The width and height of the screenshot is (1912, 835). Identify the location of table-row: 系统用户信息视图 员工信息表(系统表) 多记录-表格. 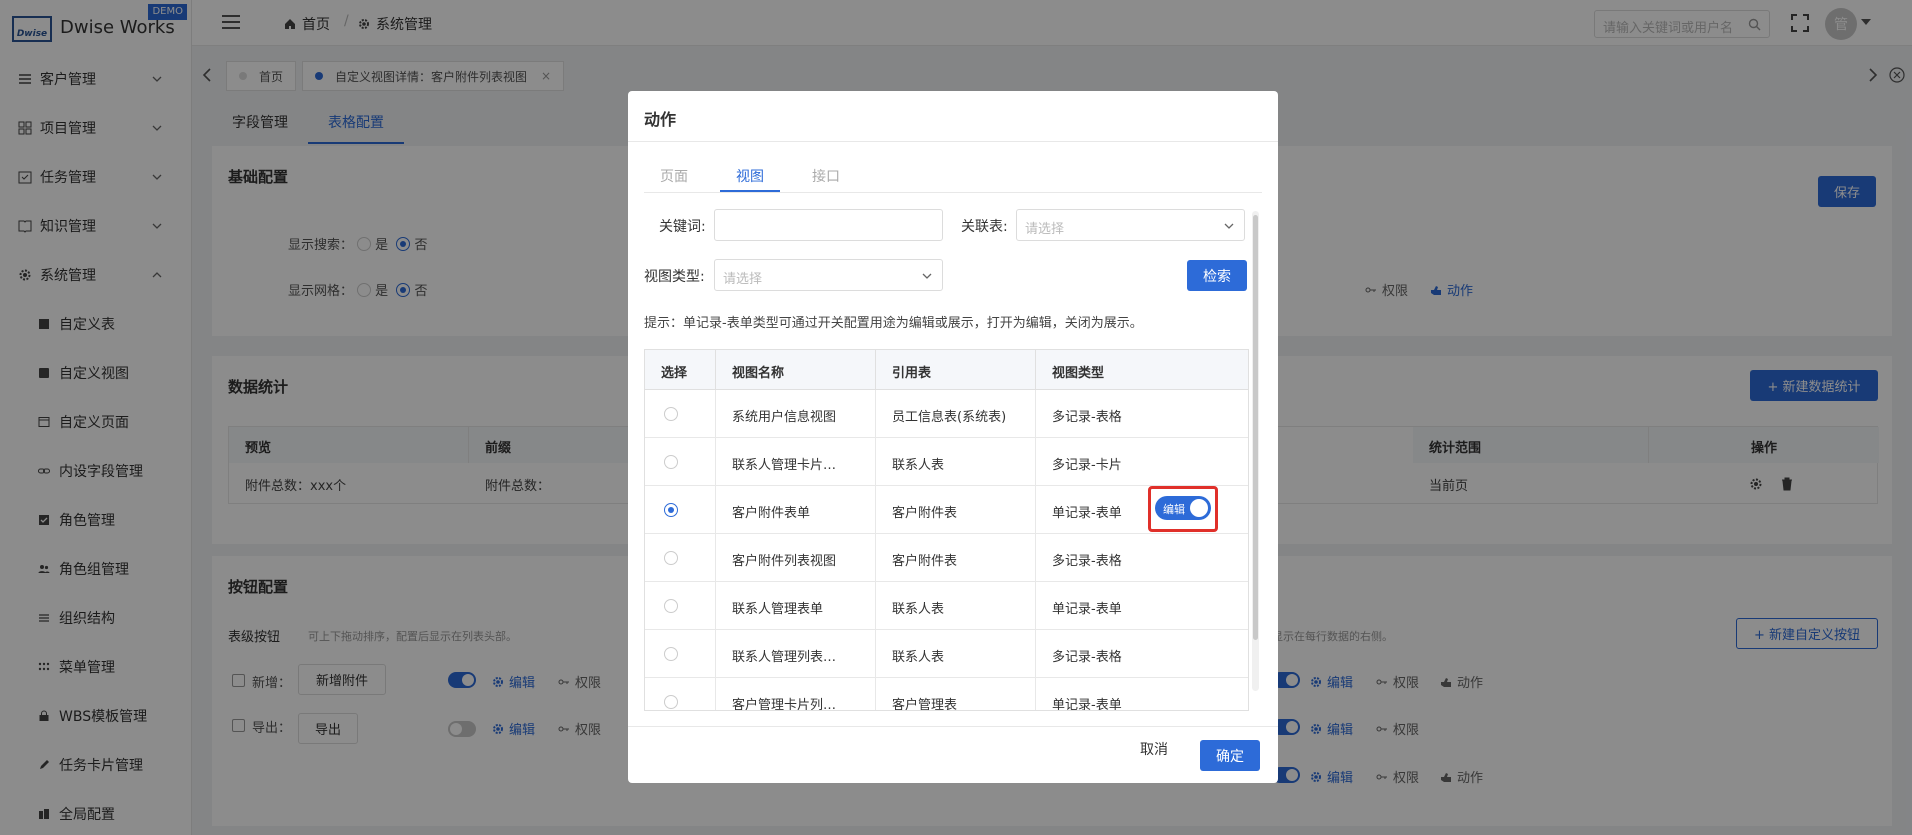
(946, 414).